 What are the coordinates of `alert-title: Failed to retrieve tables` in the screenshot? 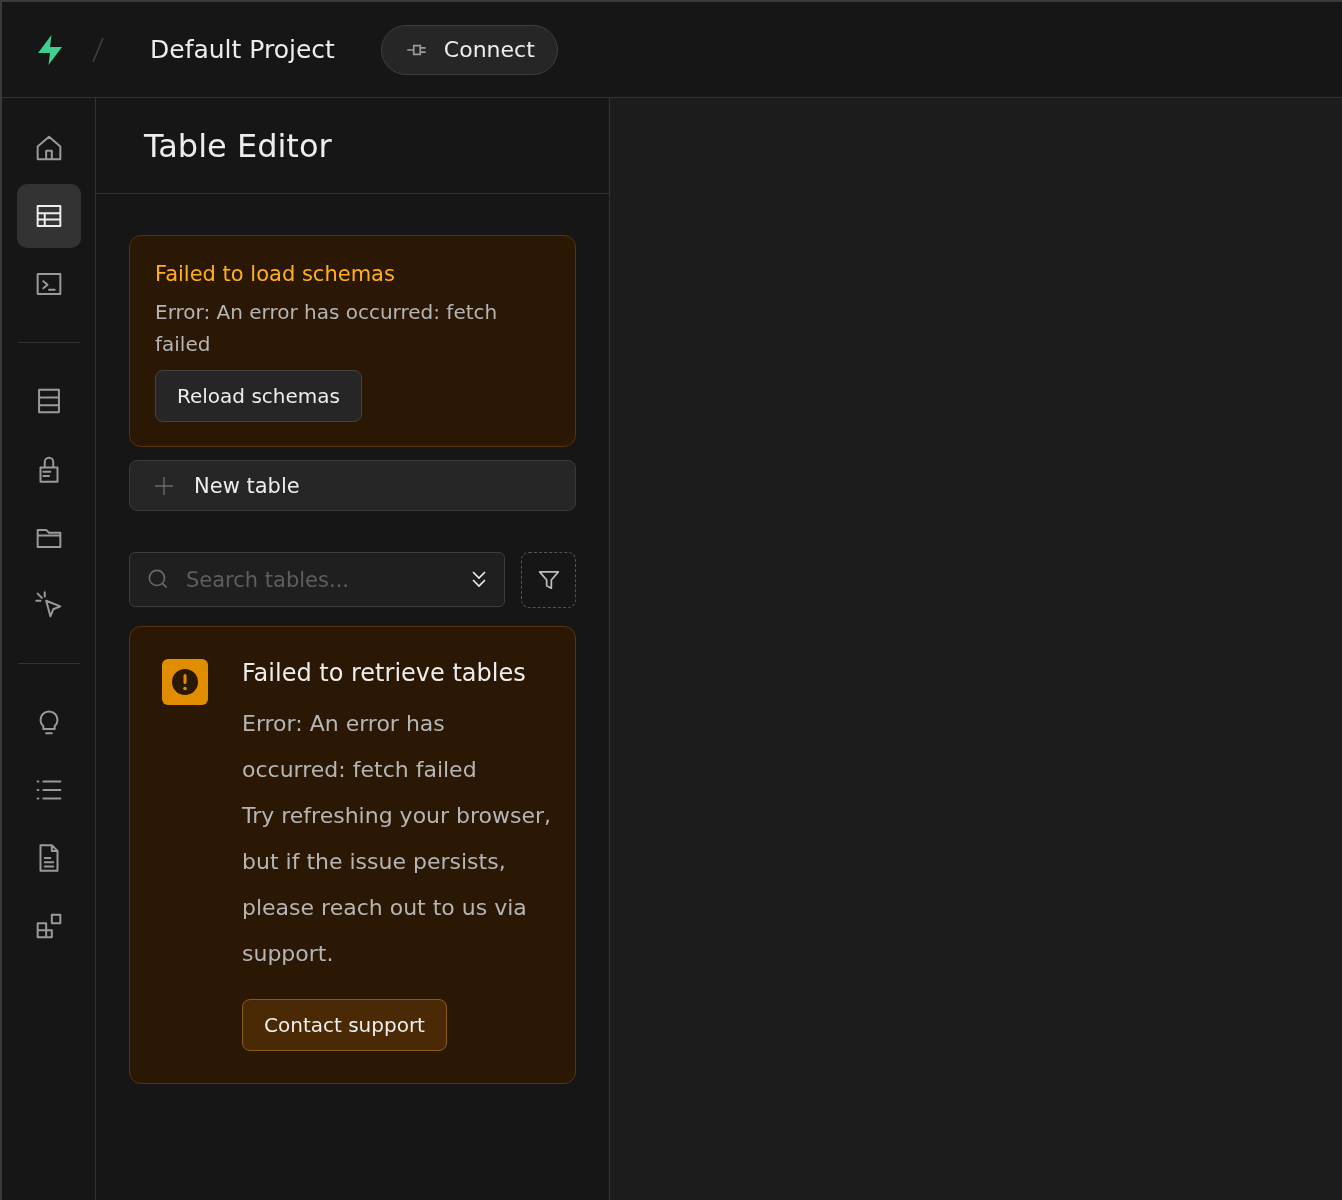 It's located at (384, 673).